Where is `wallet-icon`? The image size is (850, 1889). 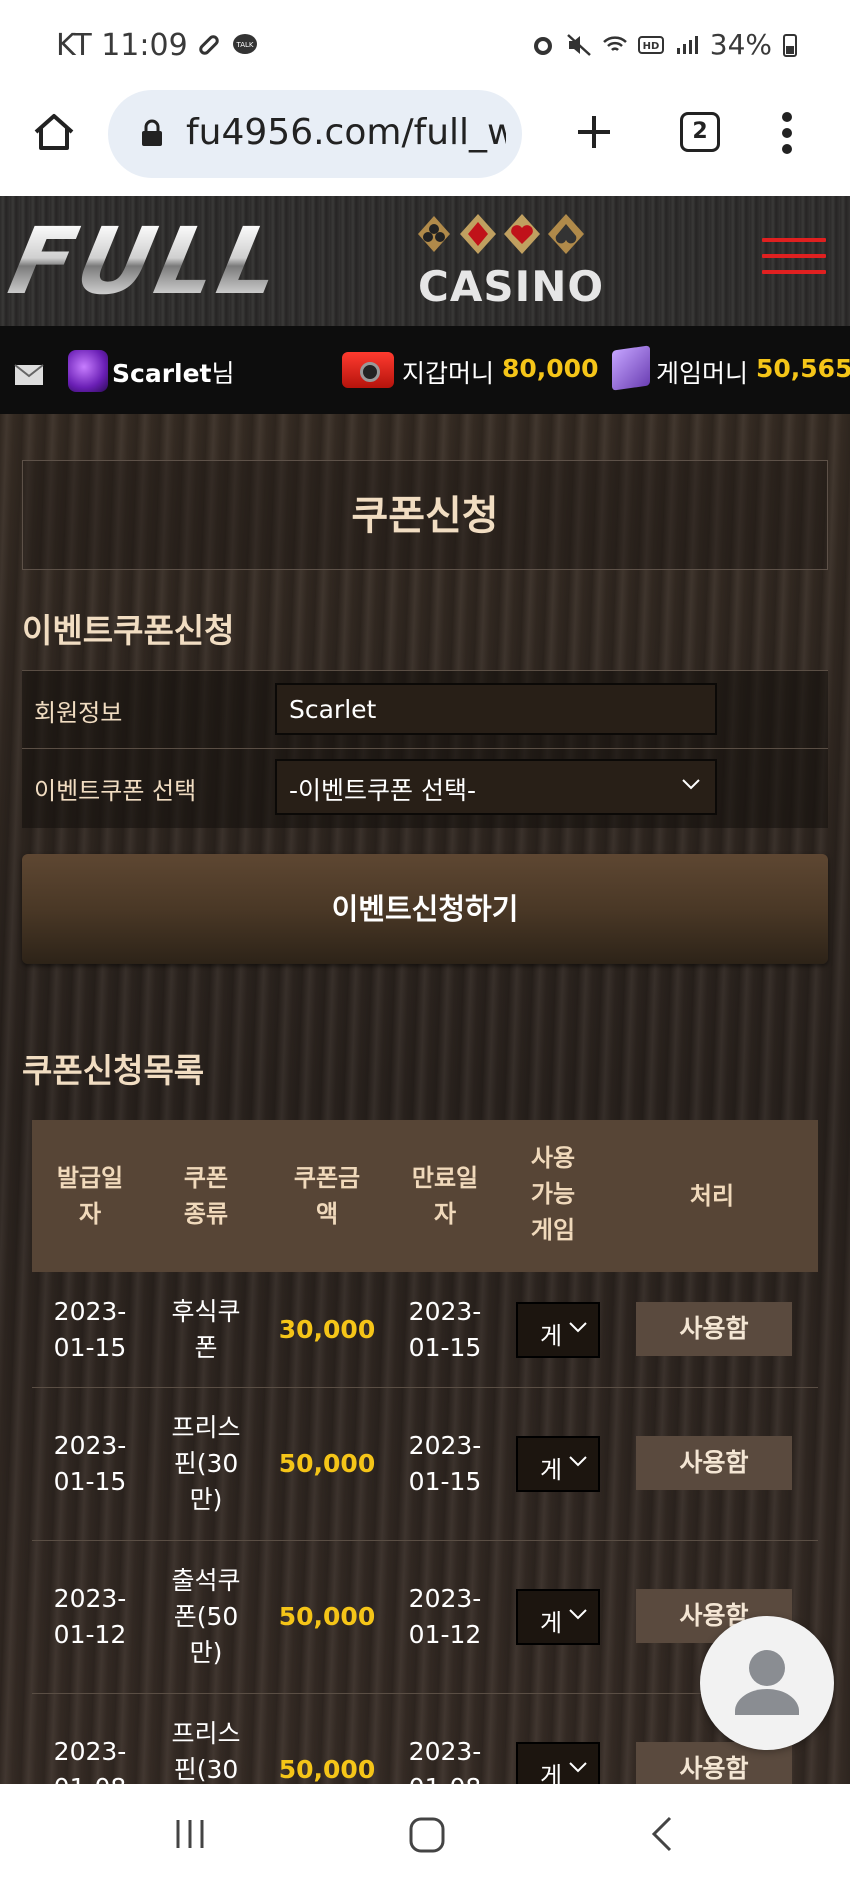
wallet-icon is located at coordinates (368, 370).